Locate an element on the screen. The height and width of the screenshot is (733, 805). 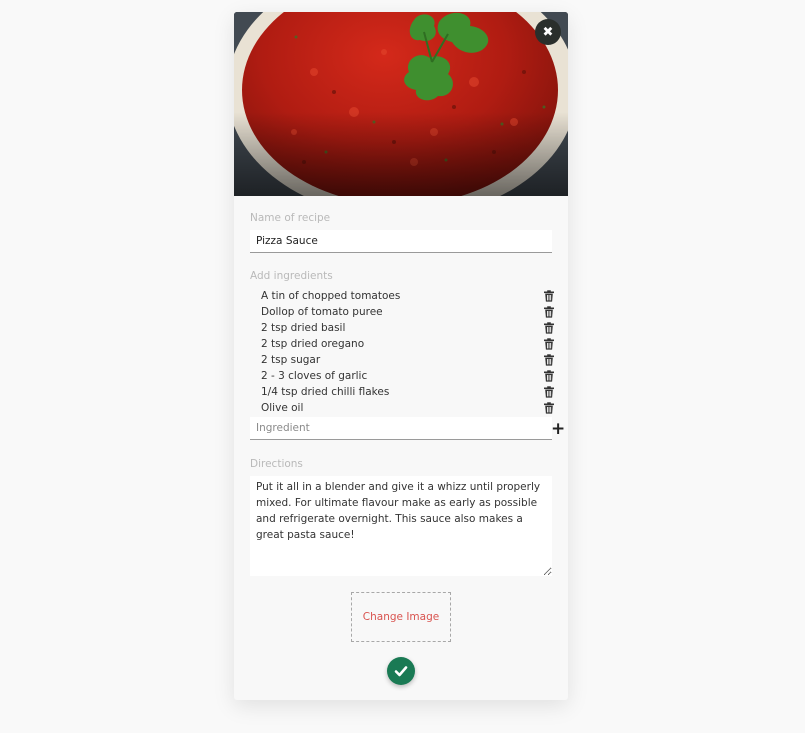
ingredient-text: 2 - 3 cloves of garlic is located at coordinates (314, 376).